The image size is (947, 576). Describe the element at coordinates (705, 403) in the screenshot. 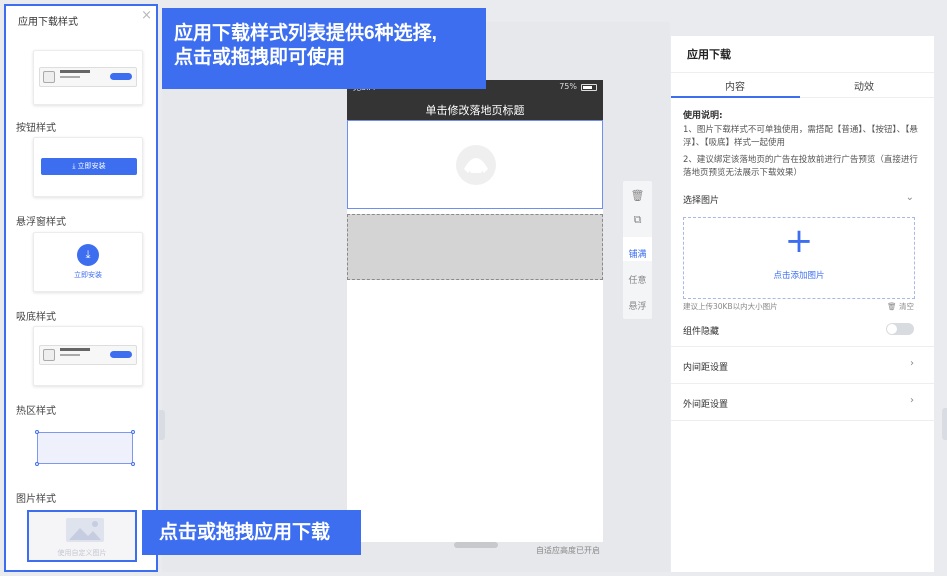

I see `outer-padding-row: 外间距设置` at that location.